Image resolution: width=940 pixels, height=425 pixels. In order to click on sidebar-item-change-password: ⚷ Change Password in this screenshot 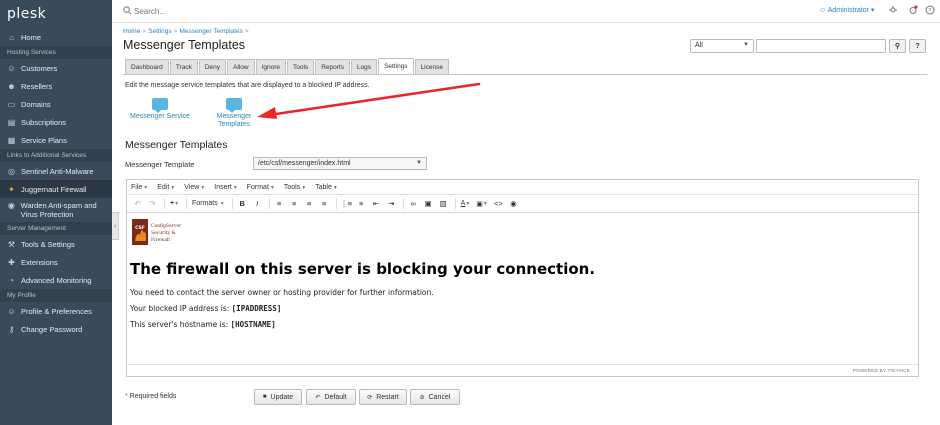, I will do `click(56, 329)`.